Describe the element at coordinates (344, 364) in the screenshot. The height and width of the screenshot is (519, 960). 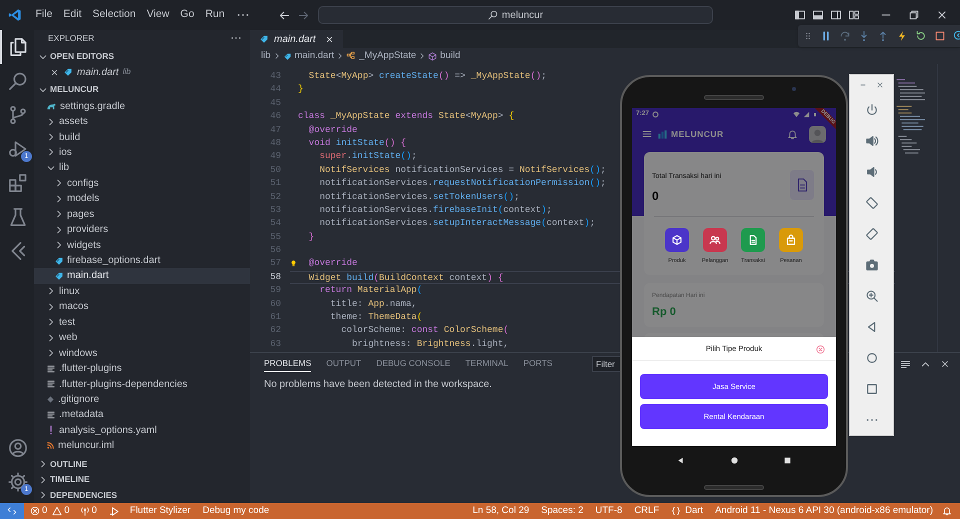
I see `panel-tab: OUTPUT` at that location.